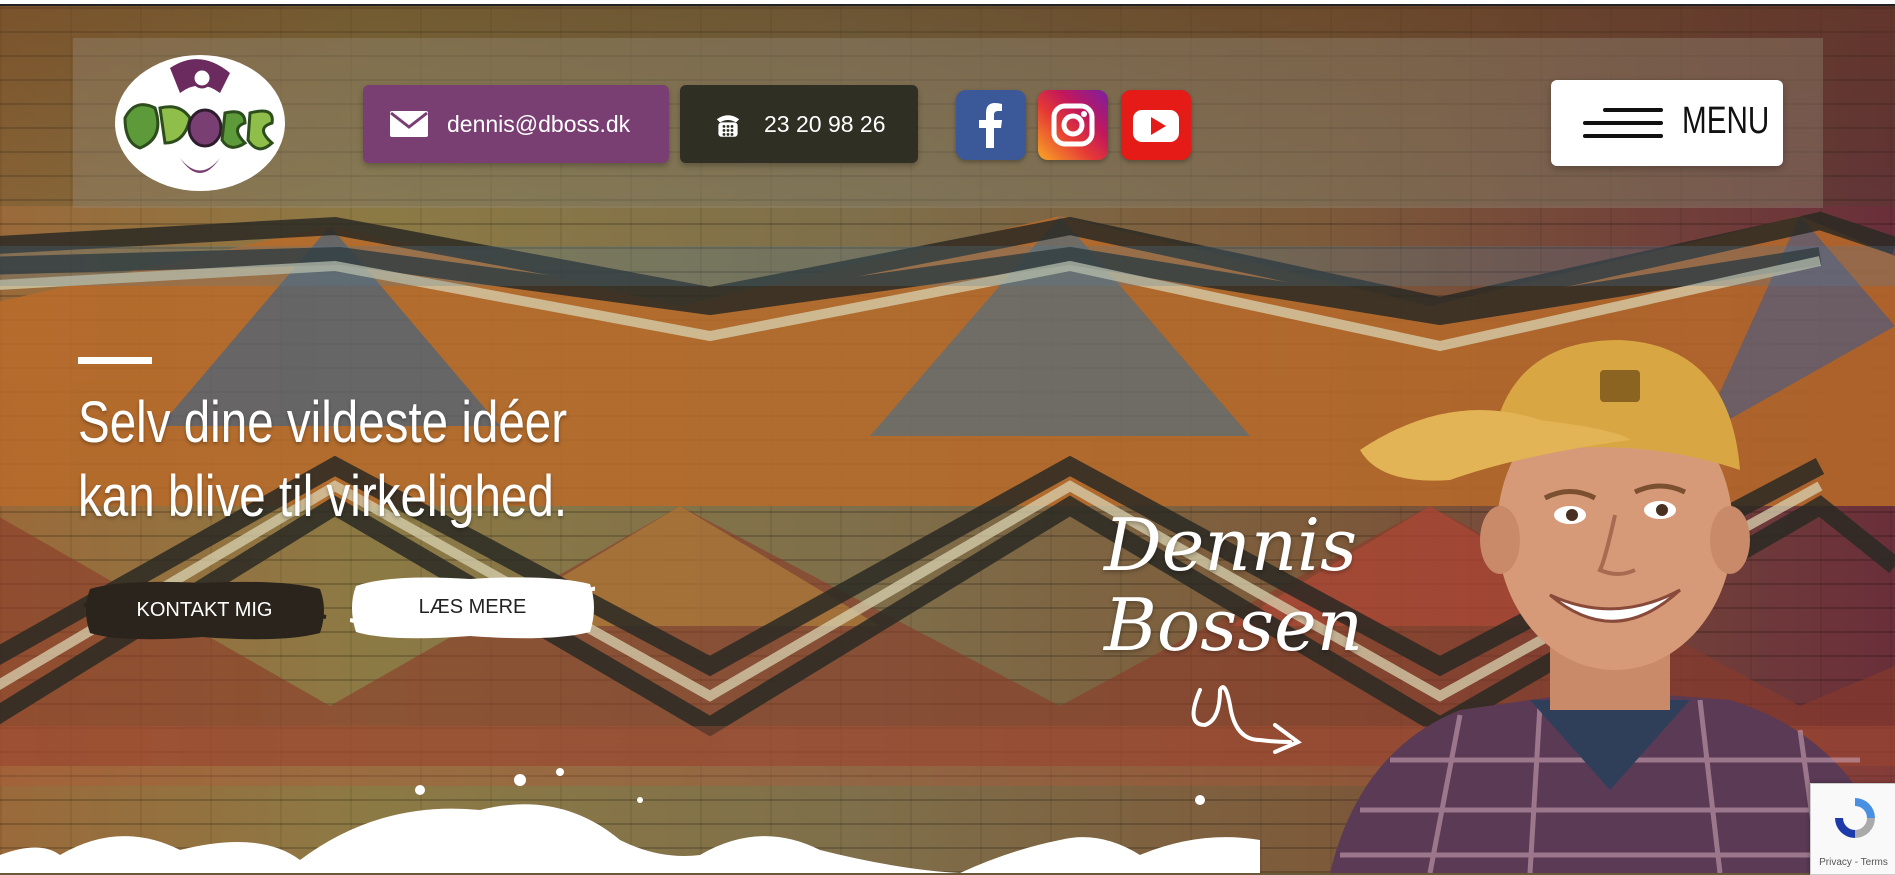 Image resolution: width=1895 pixels, height=875 pixels. I want to click on facebook-link, so click(991, 125).